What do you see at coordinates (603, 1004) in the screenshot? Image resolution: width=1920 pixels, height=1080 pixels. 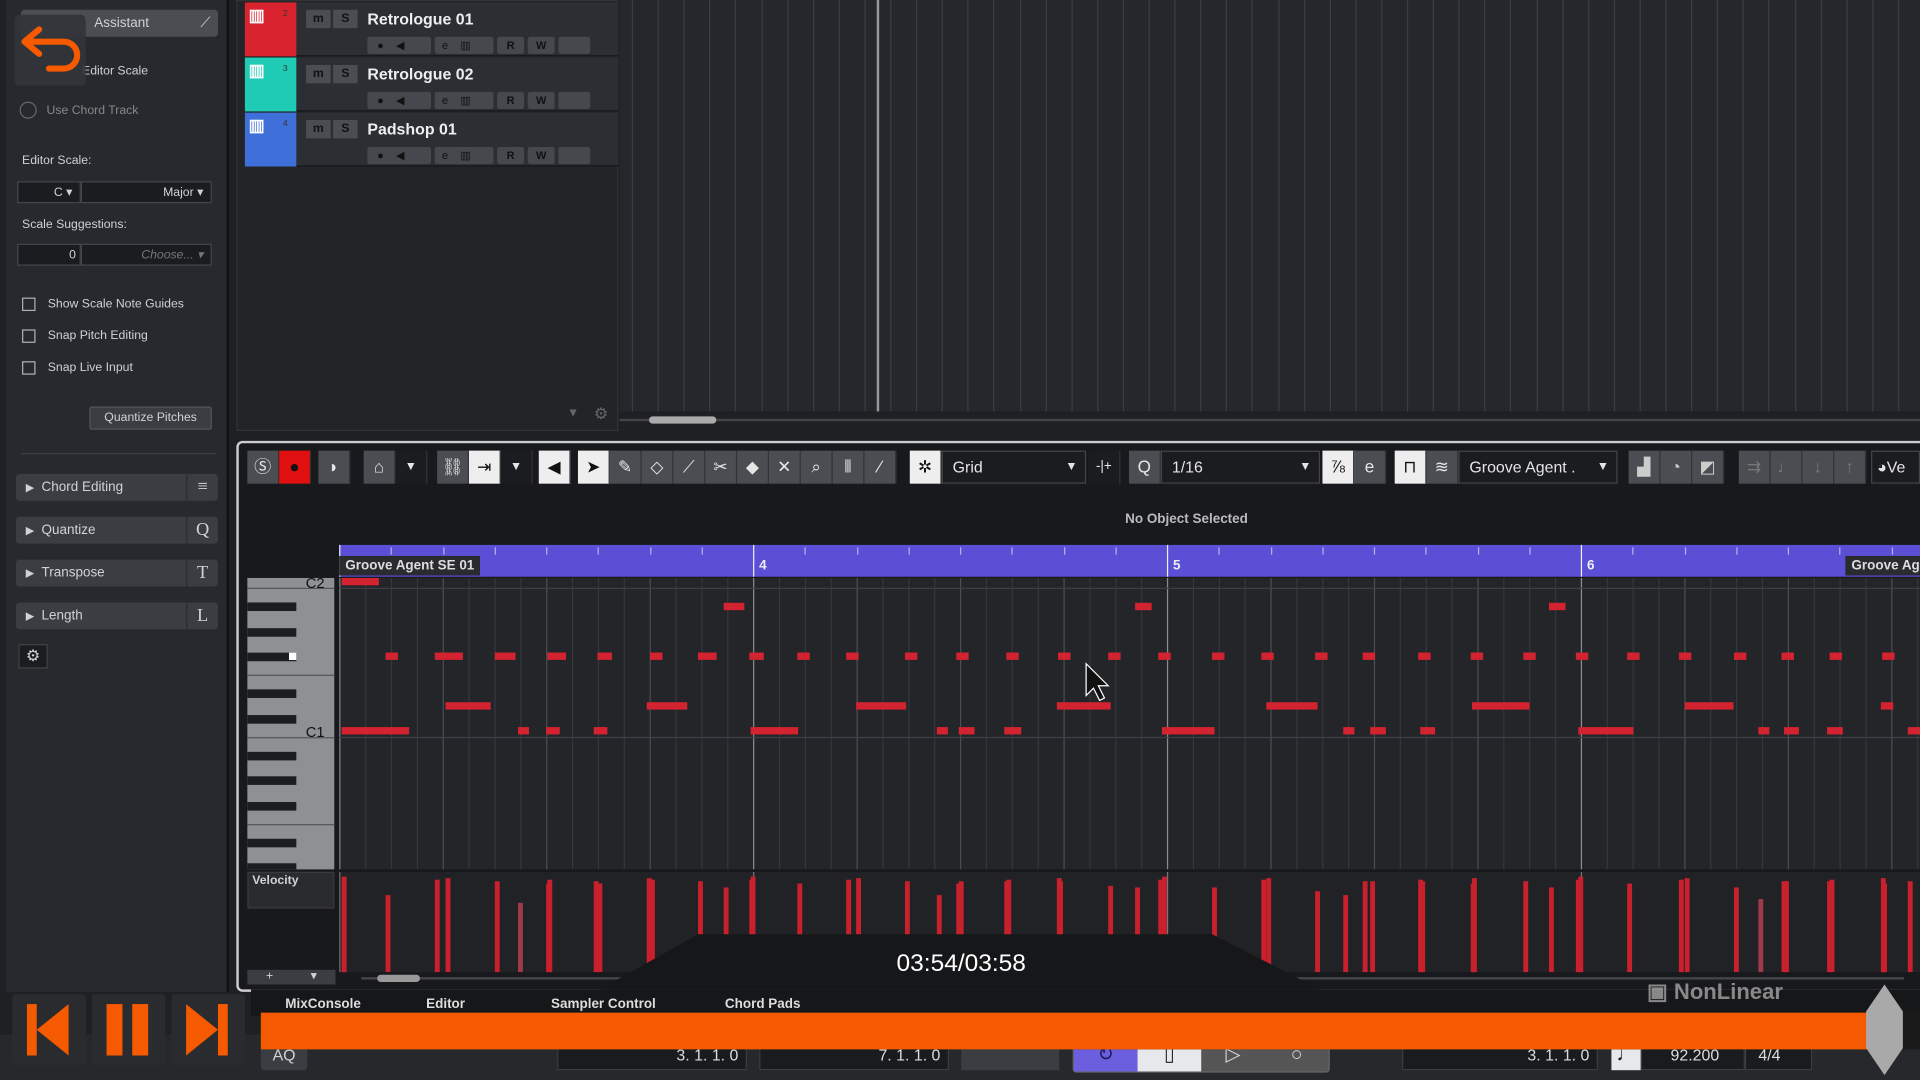 I see `tab-sampler-control: Sampler Control` at bounding box center [603, 1004].